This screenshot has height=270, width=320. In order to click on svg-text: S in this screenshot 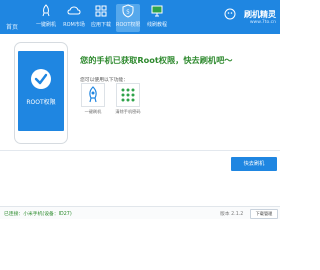, I will do `click(127, 13)`.